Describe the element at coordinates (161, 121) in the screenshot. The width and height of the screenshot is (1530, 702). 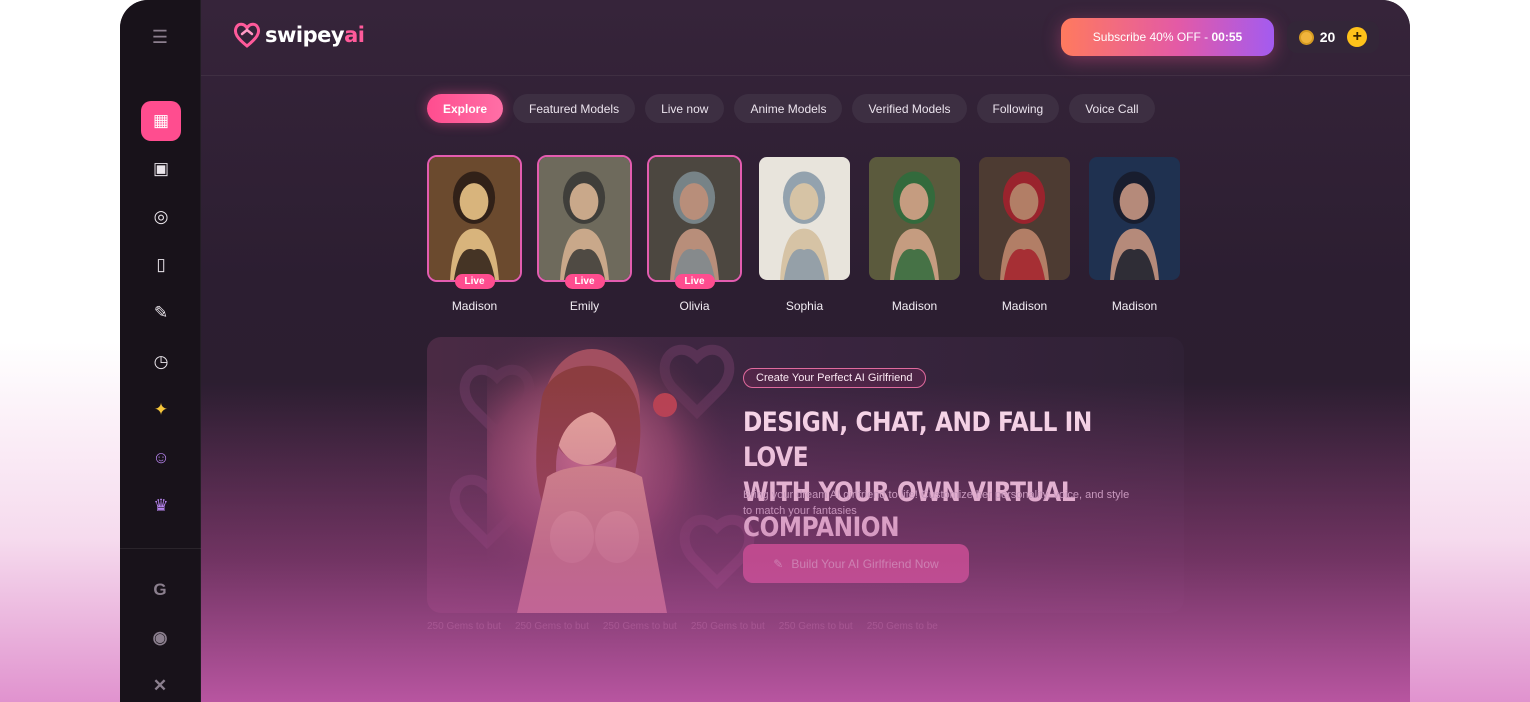
I see `grid-icon: ▦` at that location.